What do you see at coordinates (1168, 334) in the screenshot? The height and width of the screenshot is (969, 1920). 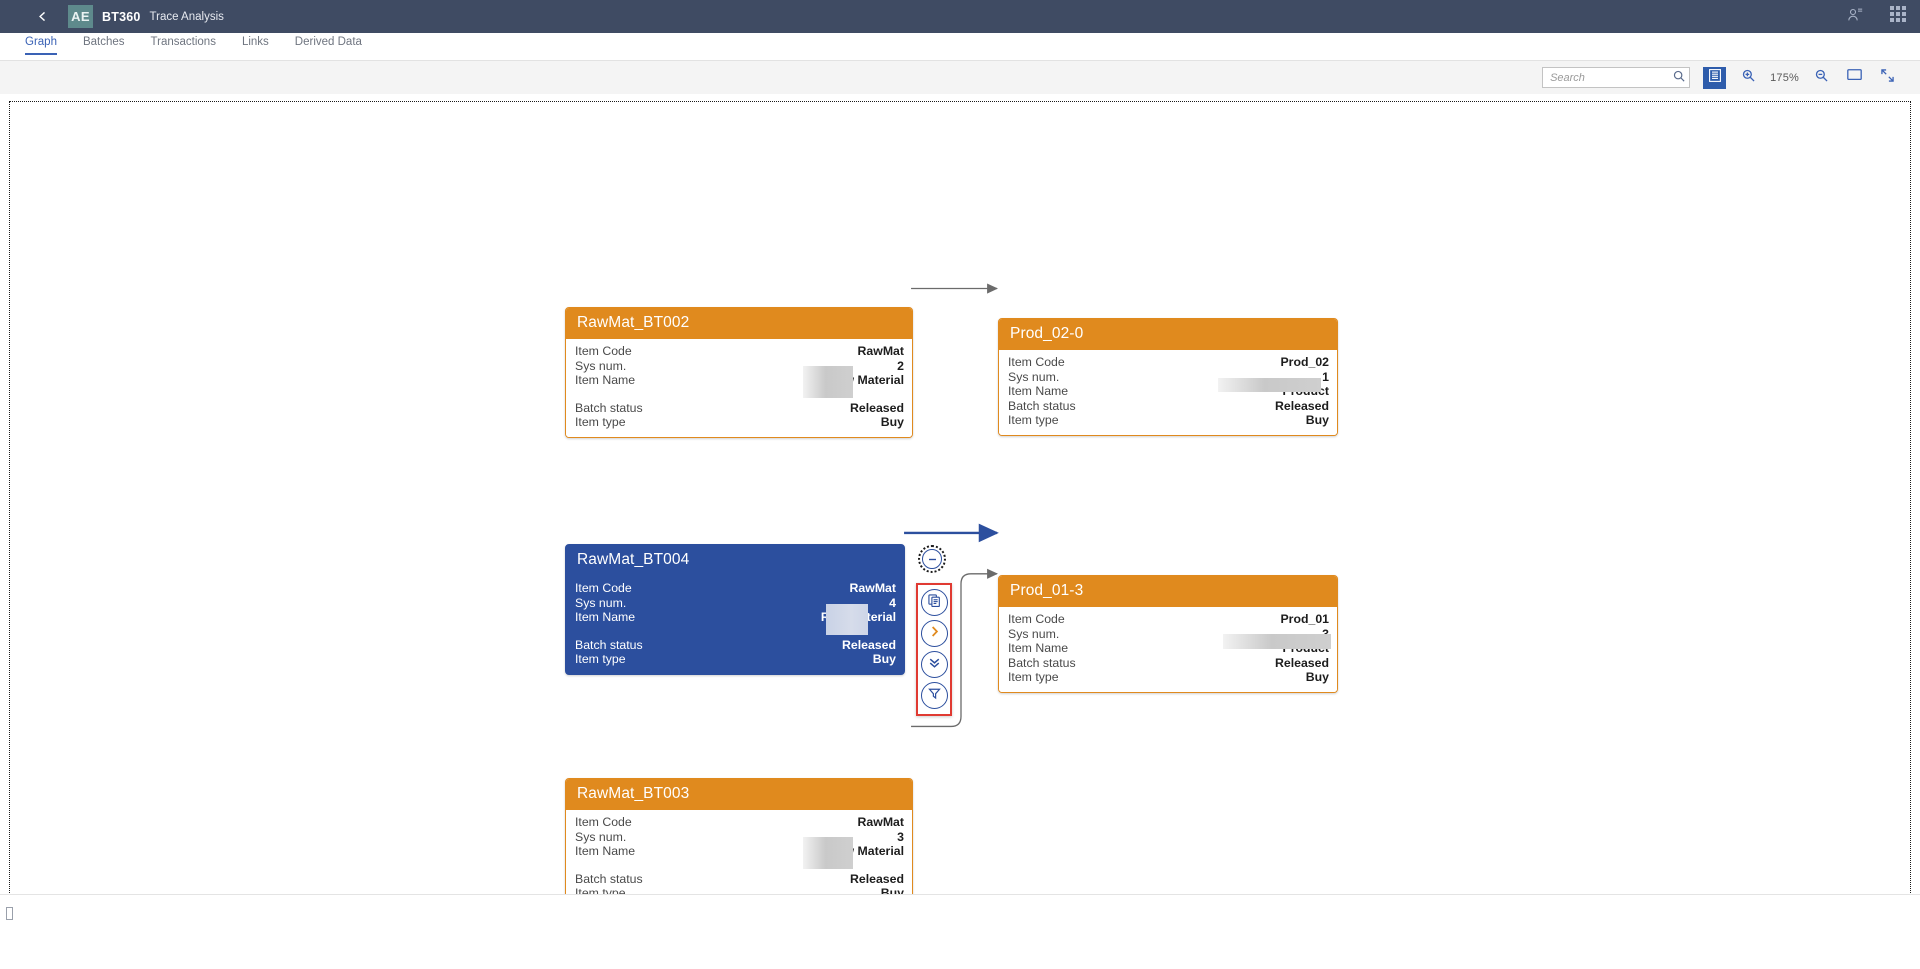 I see `node-title: Prod_02-0` at bounding box center [1168, 334].